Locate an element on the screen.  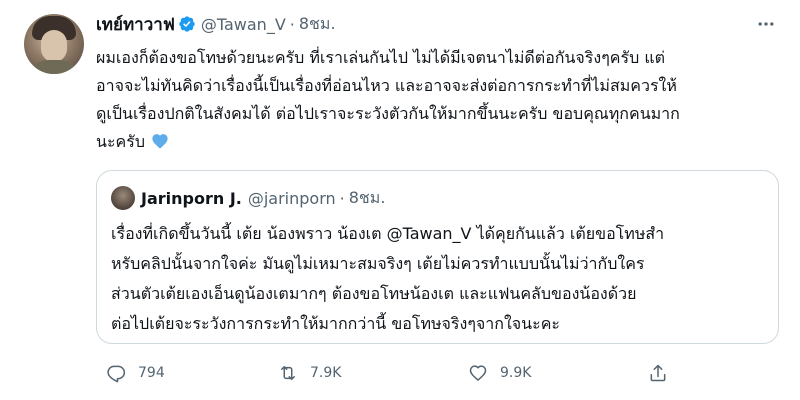
reply-count: 794 is located at coordinates (151, 373).